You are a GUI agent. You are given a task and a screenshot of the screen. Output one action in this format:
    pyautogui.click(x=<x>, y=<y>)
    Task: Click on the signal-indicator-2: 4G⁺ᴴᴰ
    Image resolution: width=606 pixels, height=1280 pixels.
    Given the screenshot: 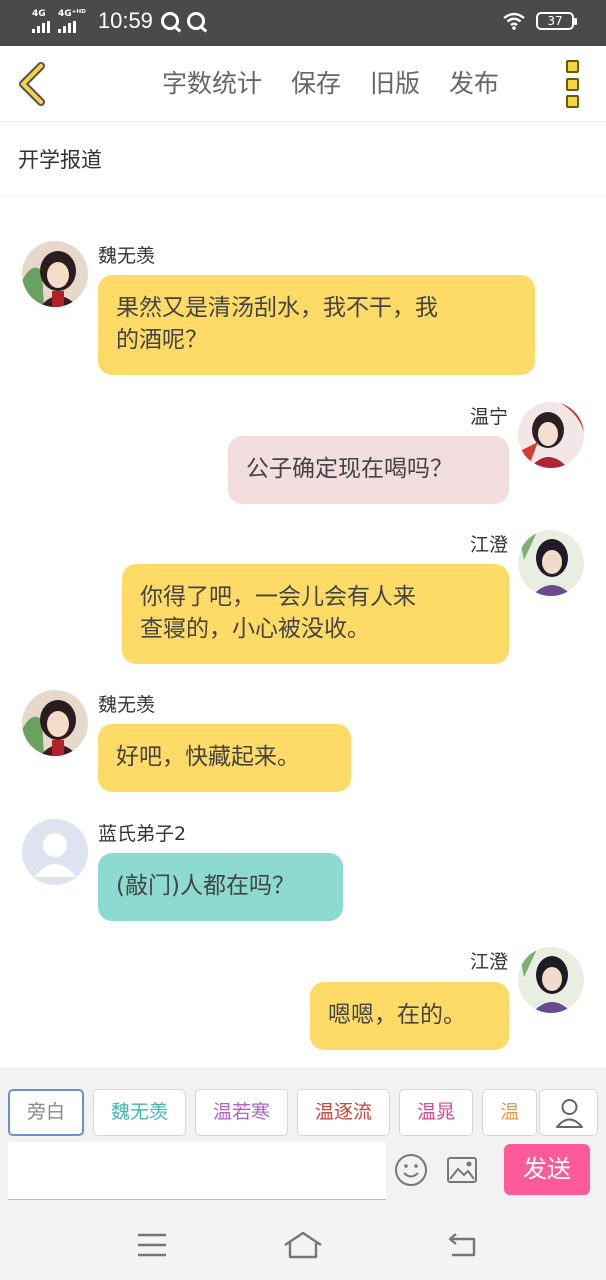 What is the action you would take?
    pyautogui.click(x=72, y=20)
    